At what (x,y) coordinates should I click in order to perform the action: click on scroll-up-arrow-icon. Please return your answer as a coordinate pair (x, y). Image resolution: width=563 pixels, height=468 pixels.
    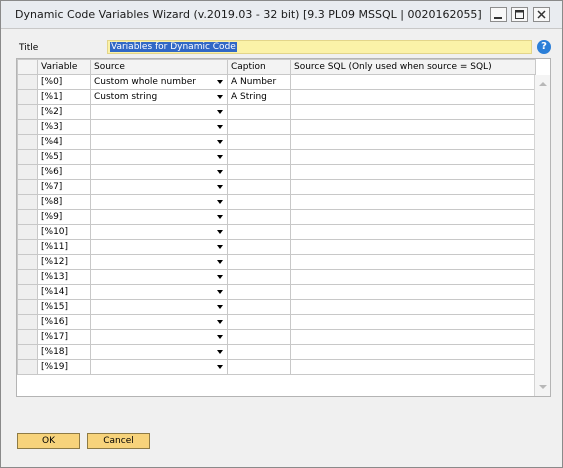
    Looking at the image, I should click on (543, 84).